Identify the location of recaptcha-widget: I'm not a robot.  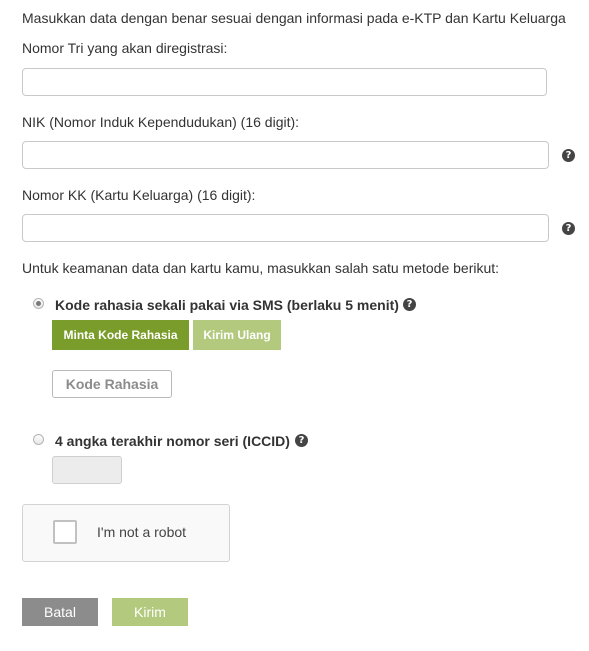
(126, 533).